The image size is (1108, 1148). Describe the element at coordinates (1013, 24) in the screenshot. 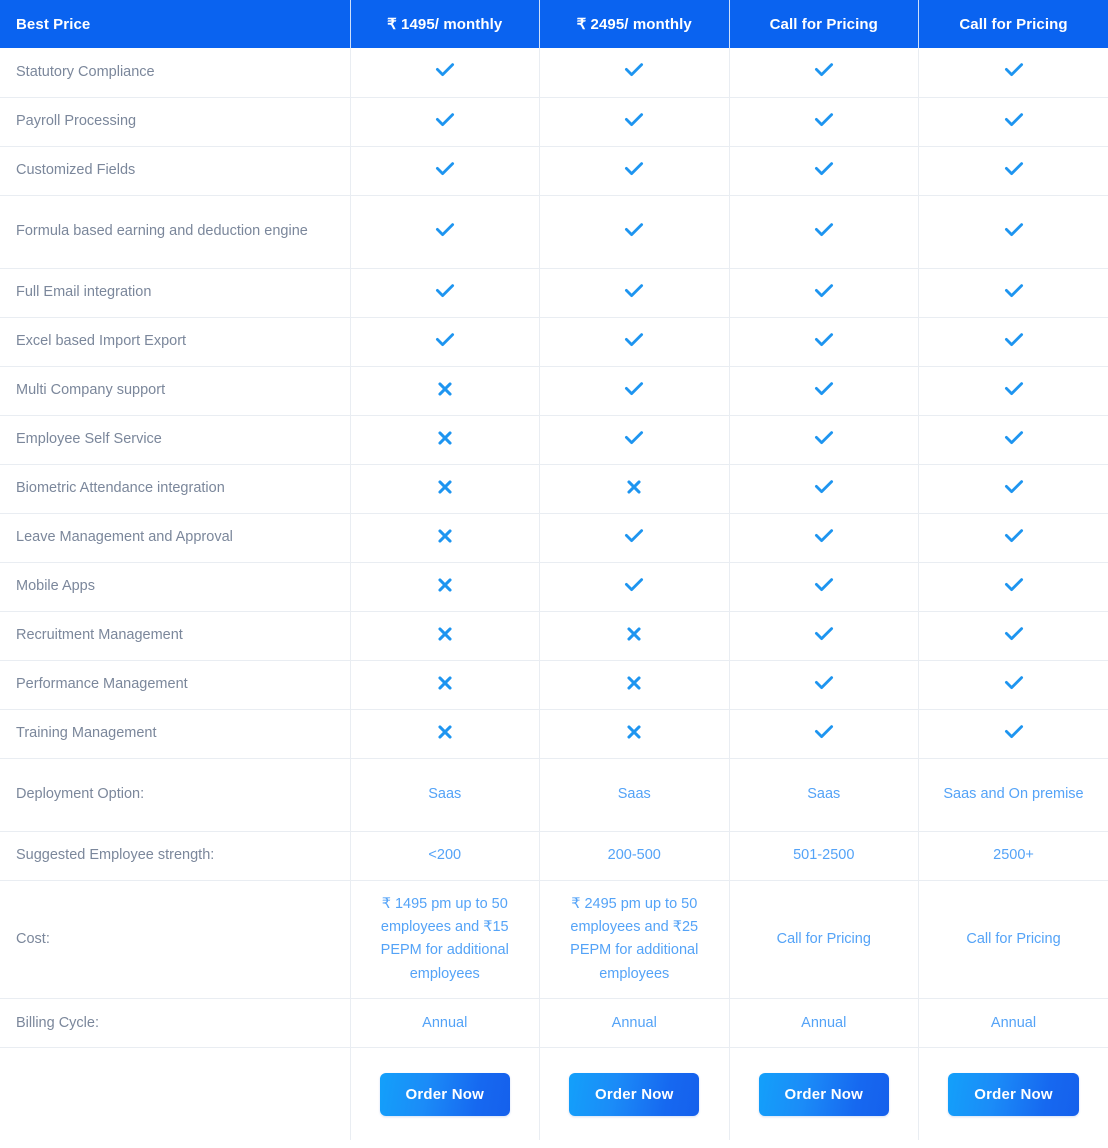

I see `header-plan-4: Call for Pricing` at that location.